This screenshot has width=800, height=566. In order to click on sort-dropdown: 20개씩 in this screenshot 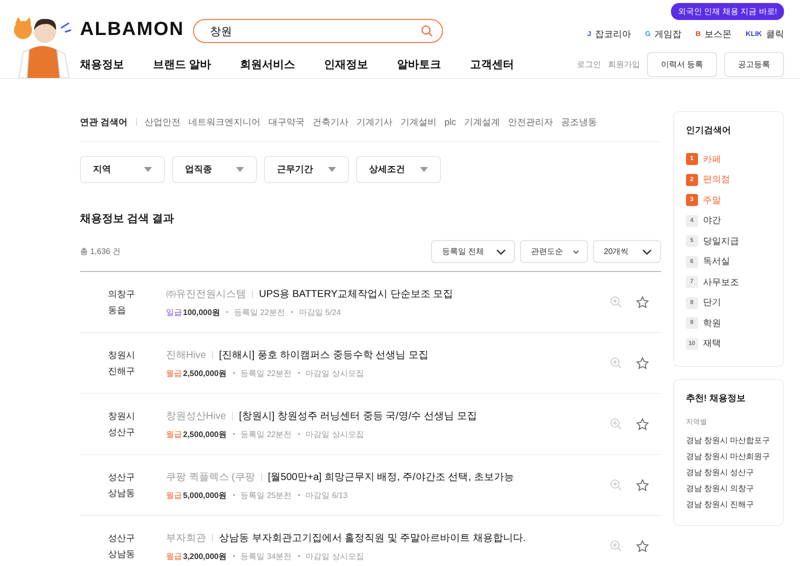, I will do `click(626, 251)`.